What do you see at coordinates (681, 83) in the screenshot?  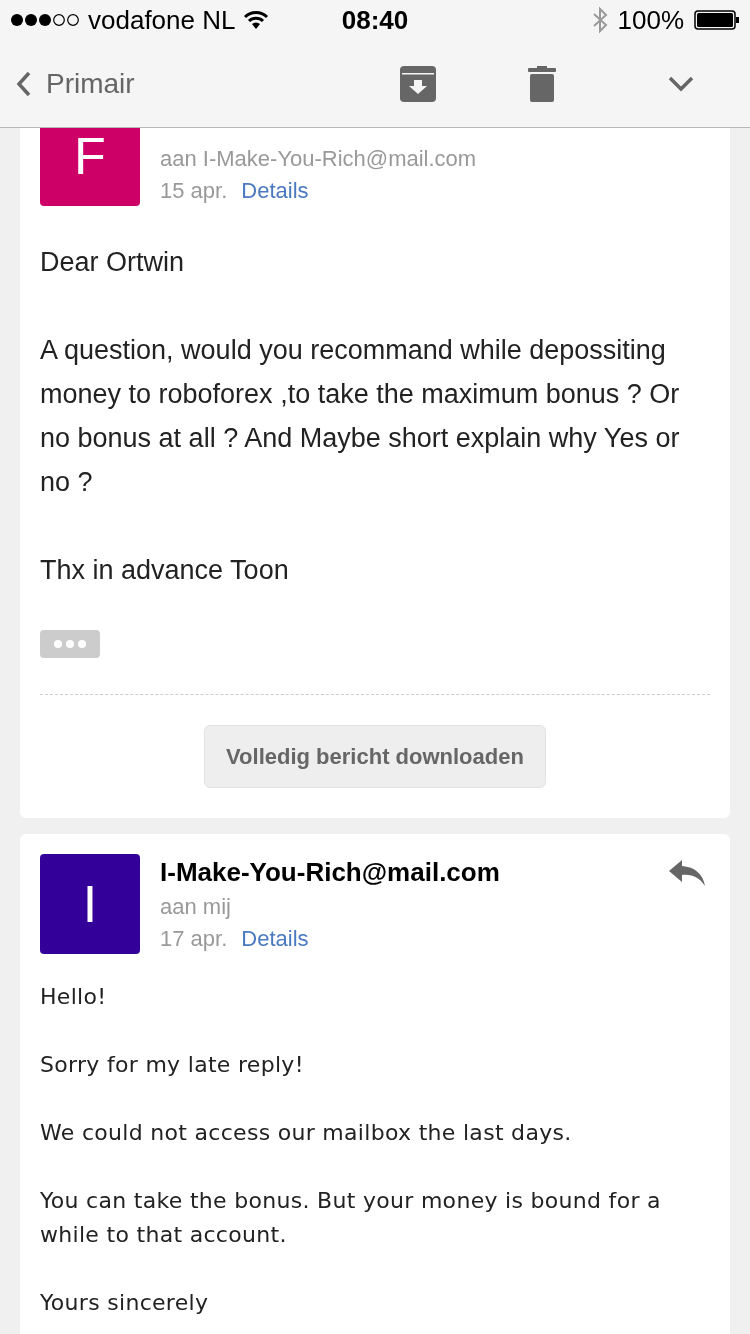 I see `chevron-down-icon` at bounding box center [681, 83].